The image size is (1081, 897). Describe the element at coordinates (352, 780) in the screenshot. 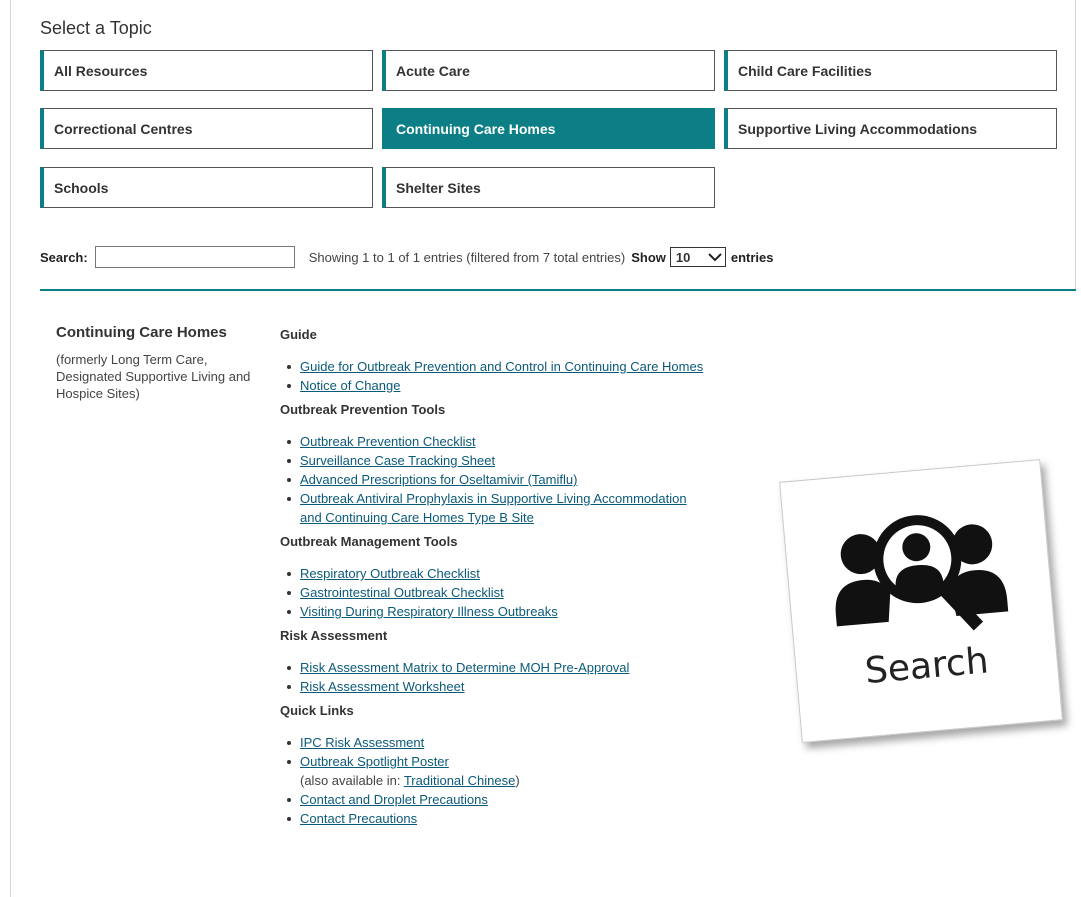

I see `poster-note-prefix: (also available in:` at that location.